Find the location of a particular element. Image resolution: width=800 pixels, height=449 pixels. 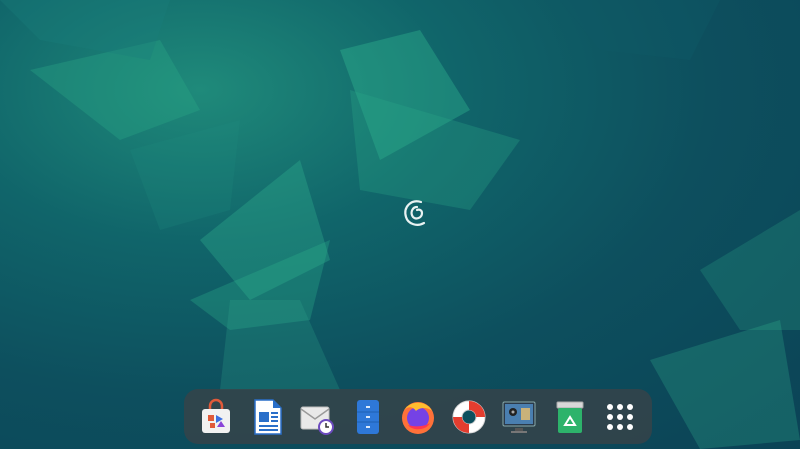

dock-item-file-manager is located at coordinates (368, 417).